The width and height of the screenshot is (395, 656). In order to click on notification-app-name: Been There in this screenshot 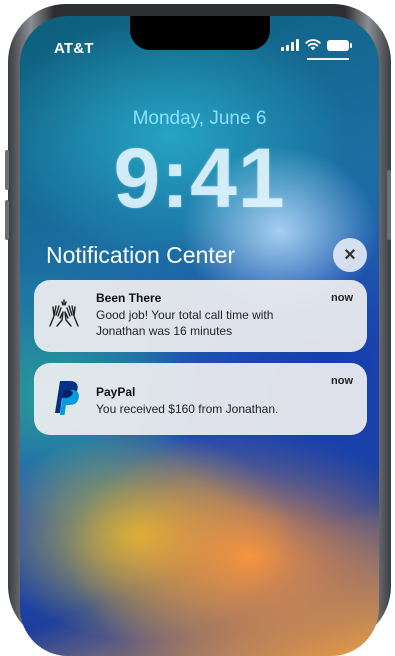, I will do `click(129, 298)`.